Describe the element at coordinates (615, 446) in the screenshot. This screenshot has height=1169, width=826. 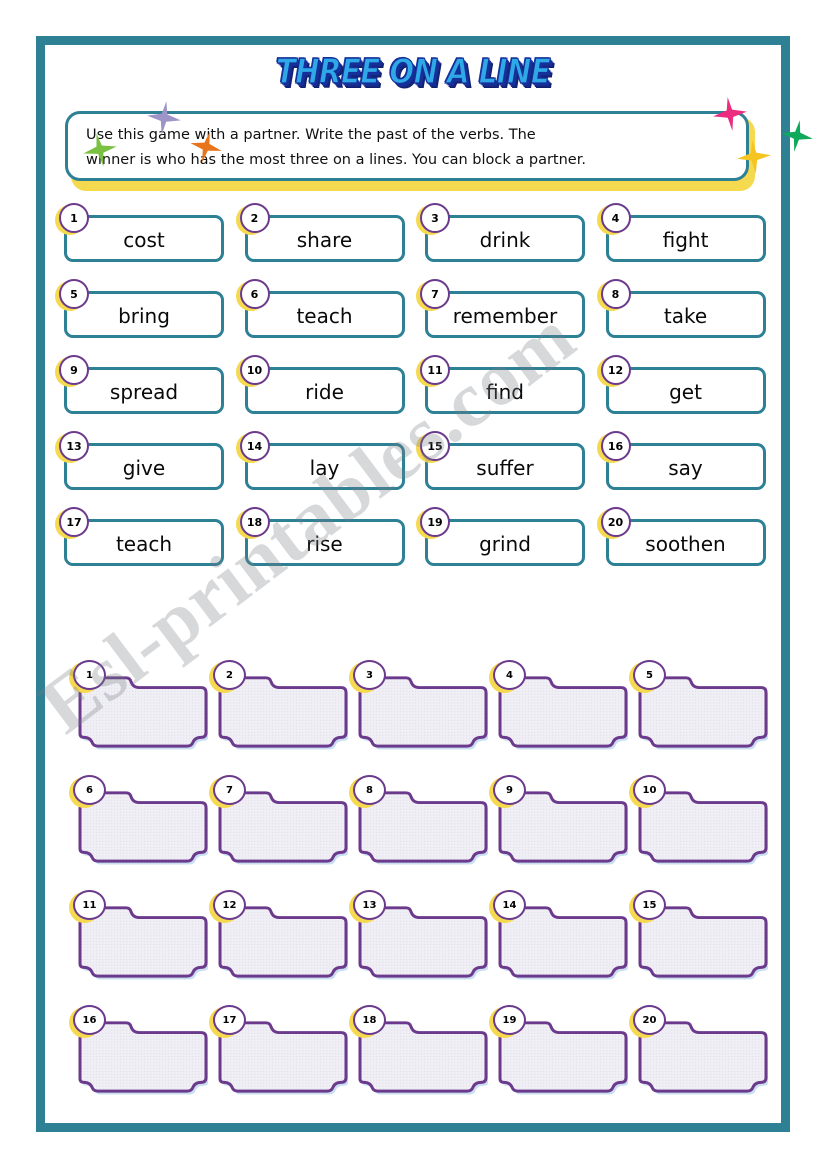
I see `verb-number-badge: 16` at that location.